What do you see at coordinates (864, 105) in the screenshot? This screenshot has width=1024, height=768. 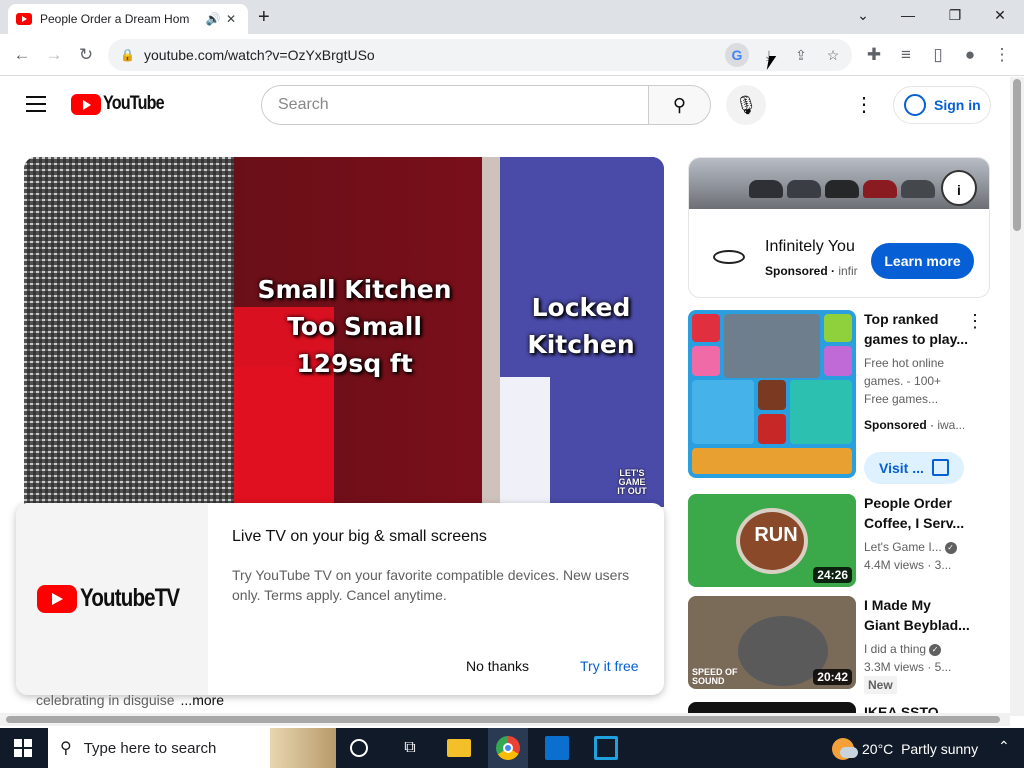 I see `settings-kebab-icon: ⋮` at bounding box center [864, 105].